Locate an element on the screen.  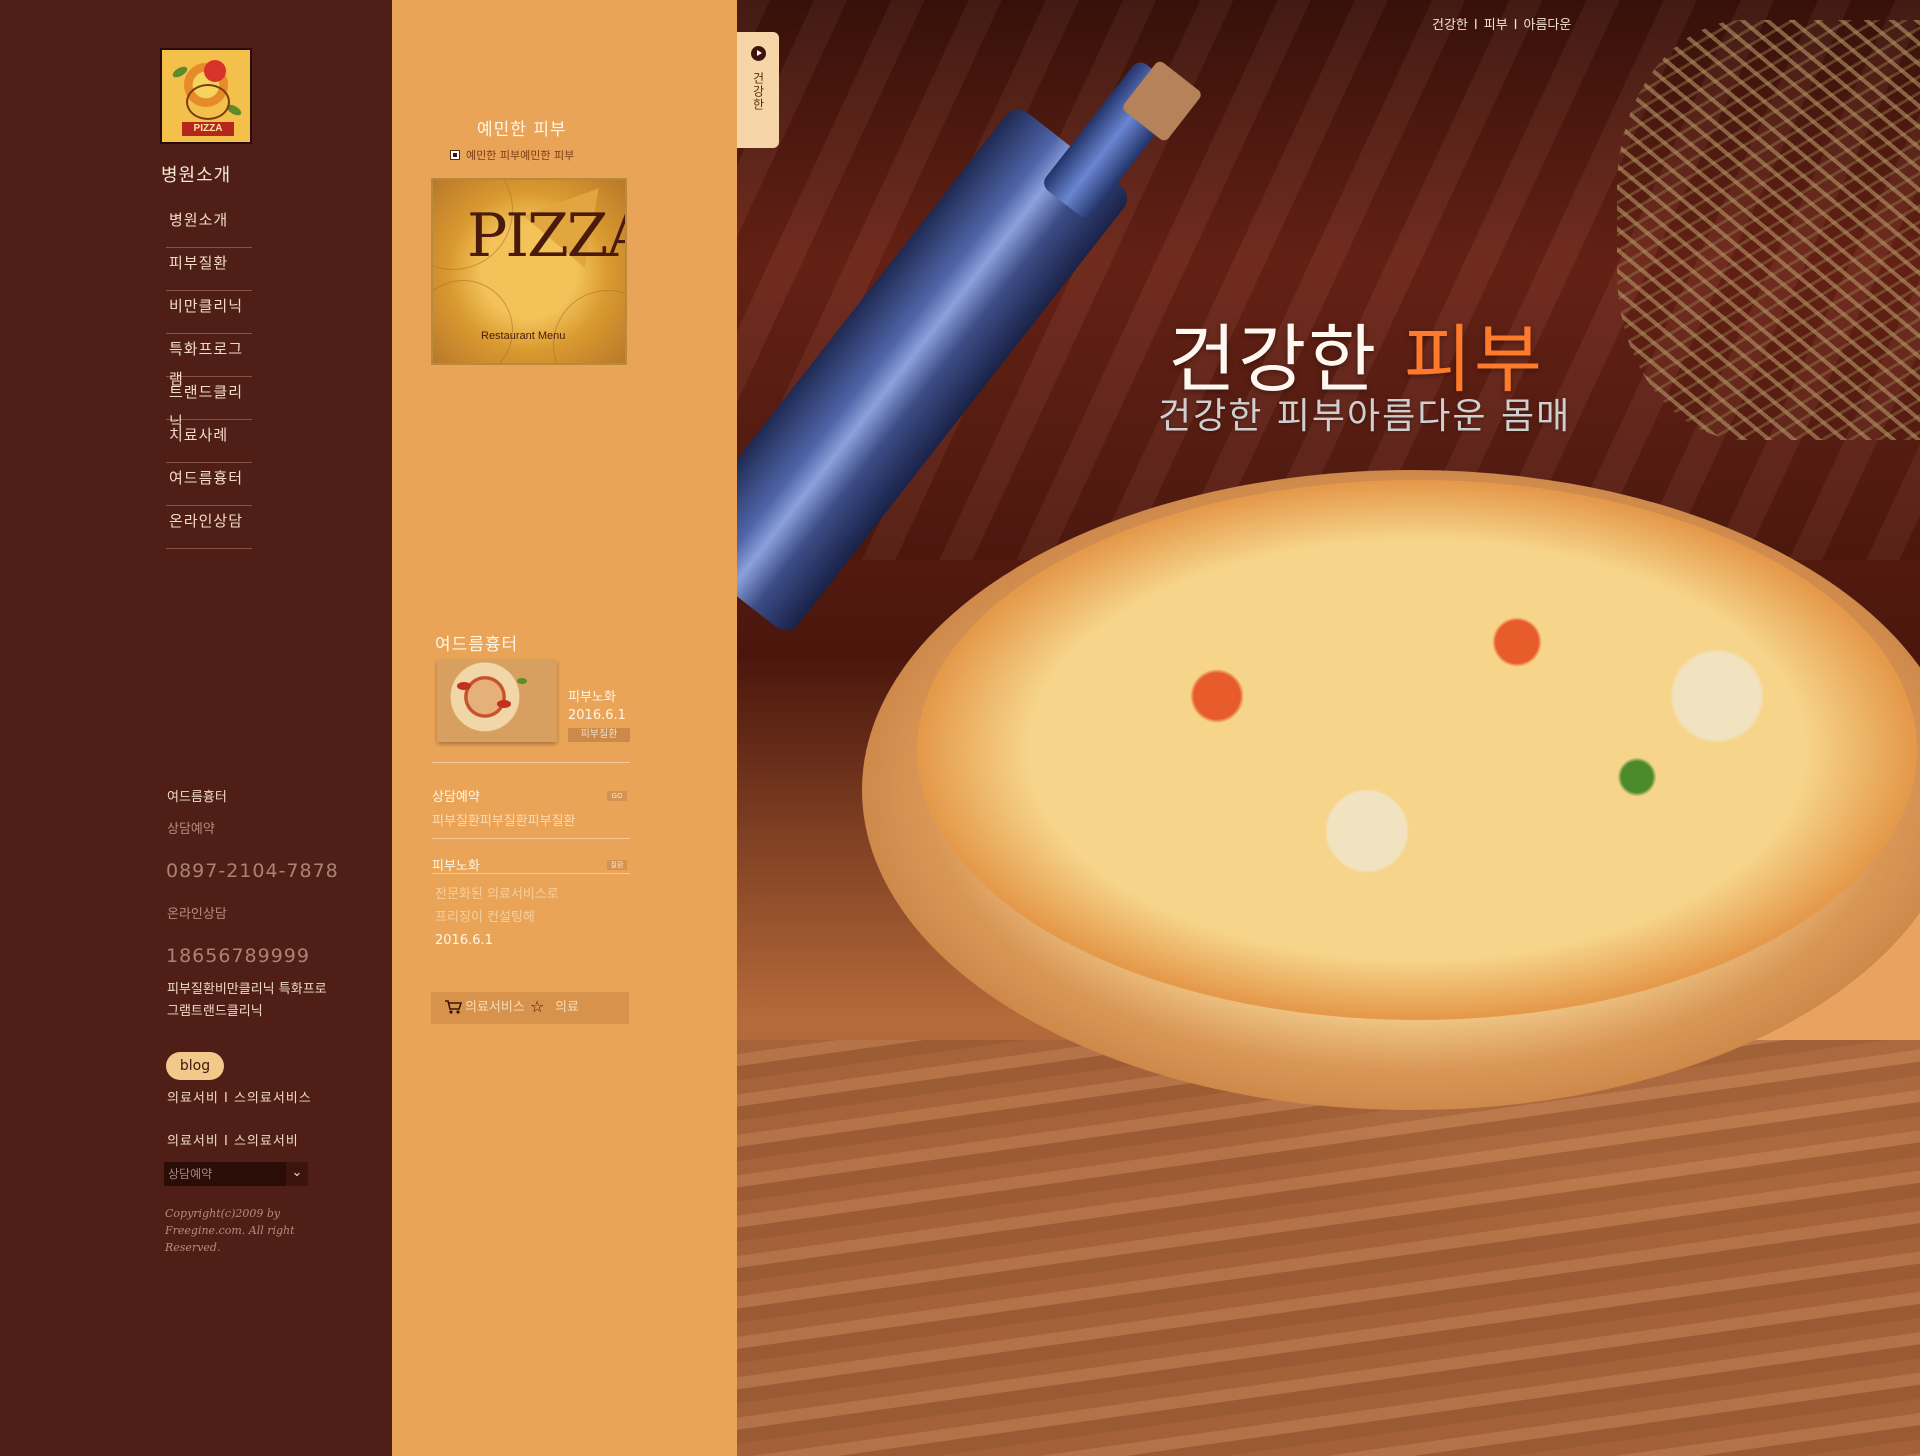
section-title: 예민한 피부 is located at coordinates (522, 130).